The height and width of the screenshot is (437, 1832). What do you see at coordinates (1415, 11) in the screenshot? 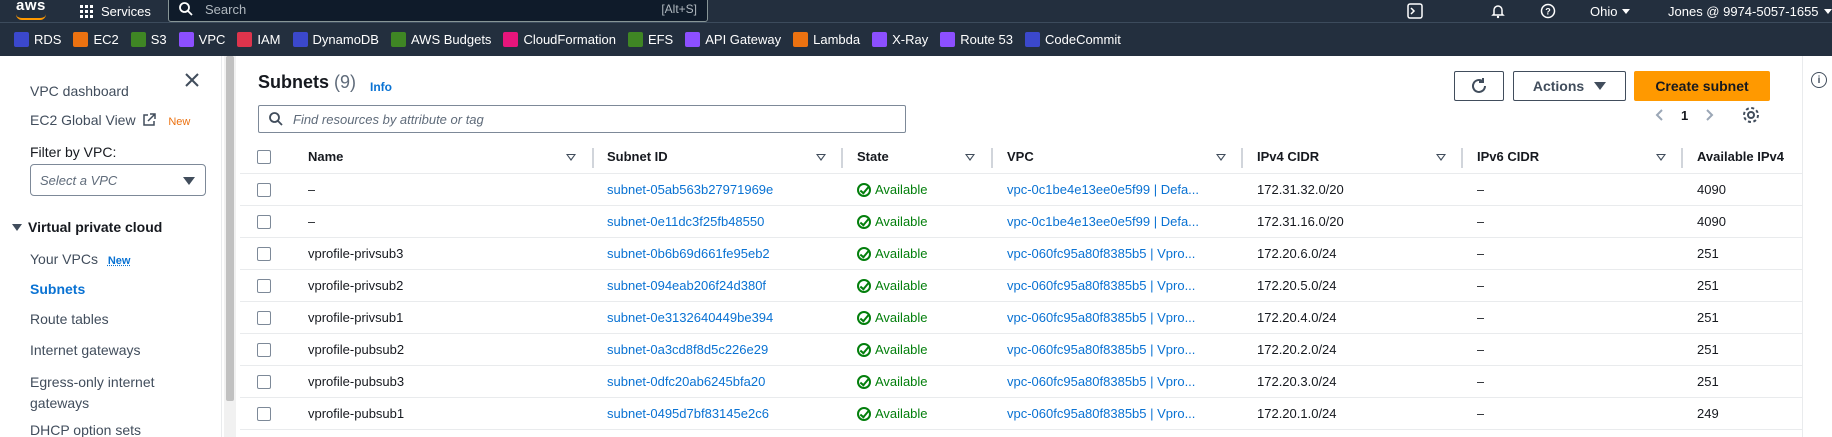
I see `cloudshell-button` at bounding box center [1415, 11].